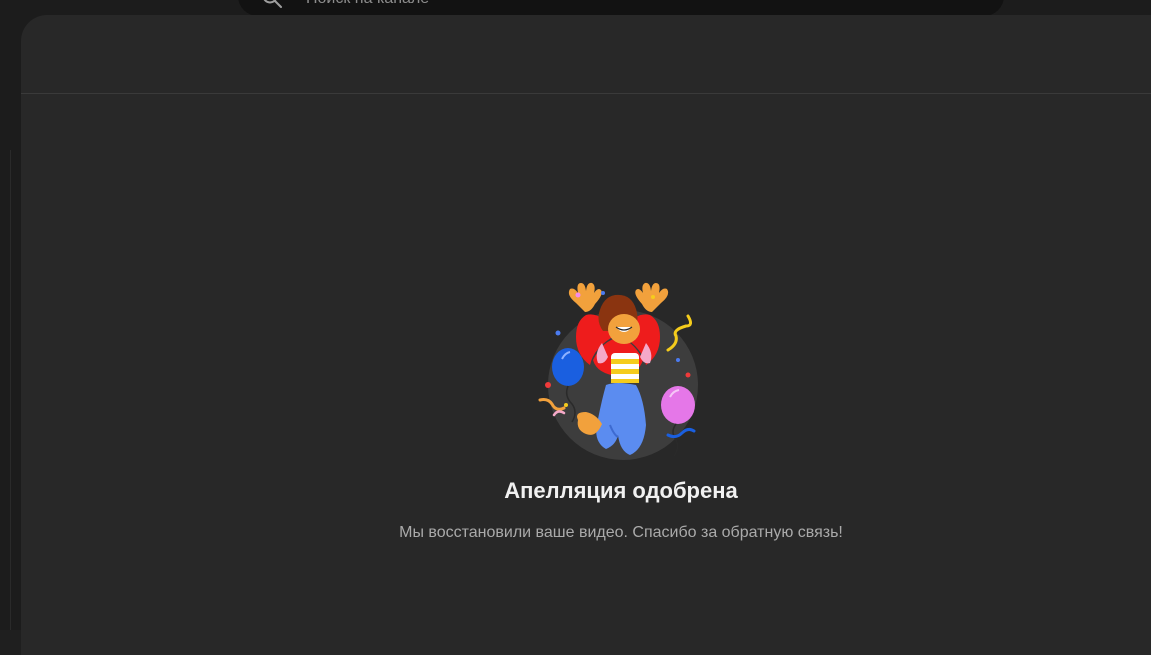 This screenshot has width=1151, height=655. I want to click on celebration-illustration, so click(608, 370).